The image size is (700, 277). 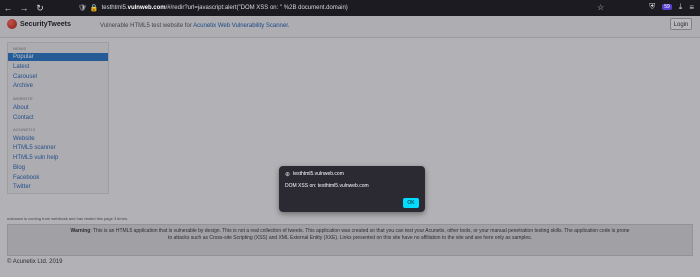 What do you see at coordinates (327, 186) in the screenshot?
I see `dialog-message: DOM XSS on: testhtml5.vulnweb.com` at bounding box center [327, 186].